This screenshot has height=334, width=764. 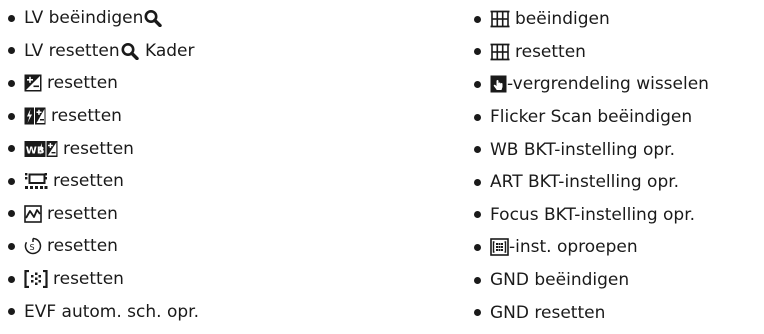 What do you see at coordinates (36, 279) in the screenshot?
I see `af-target-icon` at bounding box center [36, 279].